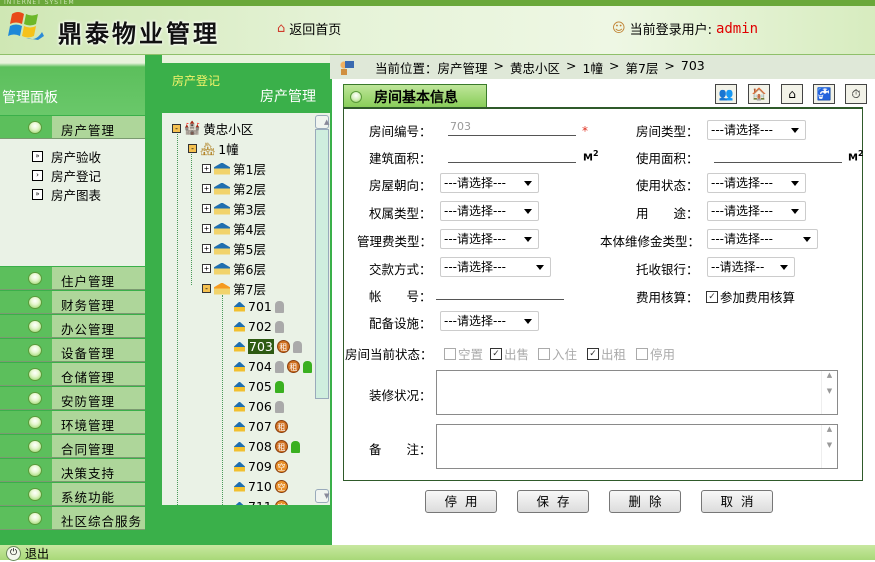  I want to click on use-area-input, so click(778, 155).